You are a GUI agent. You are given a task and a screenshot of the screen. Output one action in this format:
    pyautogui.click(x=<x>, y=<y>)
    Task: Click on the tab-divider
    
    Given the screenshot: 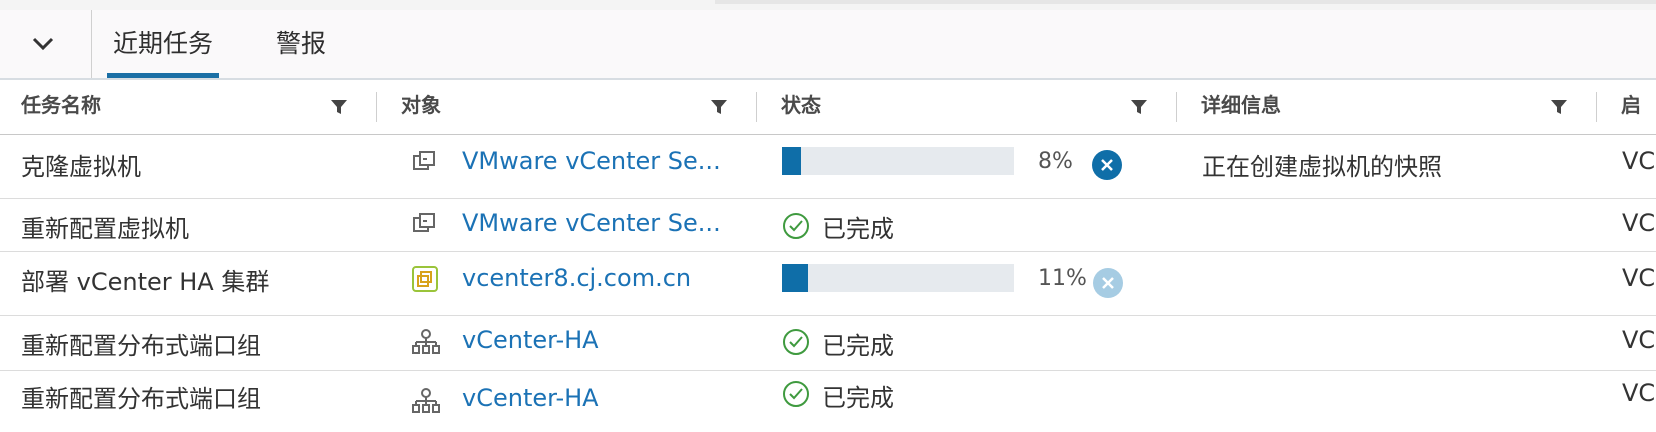 What is the action you would take?
    pyautogui.click(x=91, y=44)
    